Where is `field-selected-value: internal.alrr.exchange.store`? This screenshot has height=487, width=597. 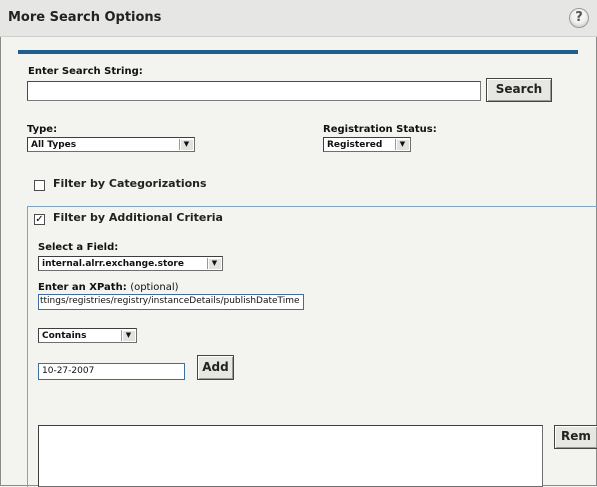
field-selected-value: internal.alrr.exchange.store is located at coordinates (113, 264).